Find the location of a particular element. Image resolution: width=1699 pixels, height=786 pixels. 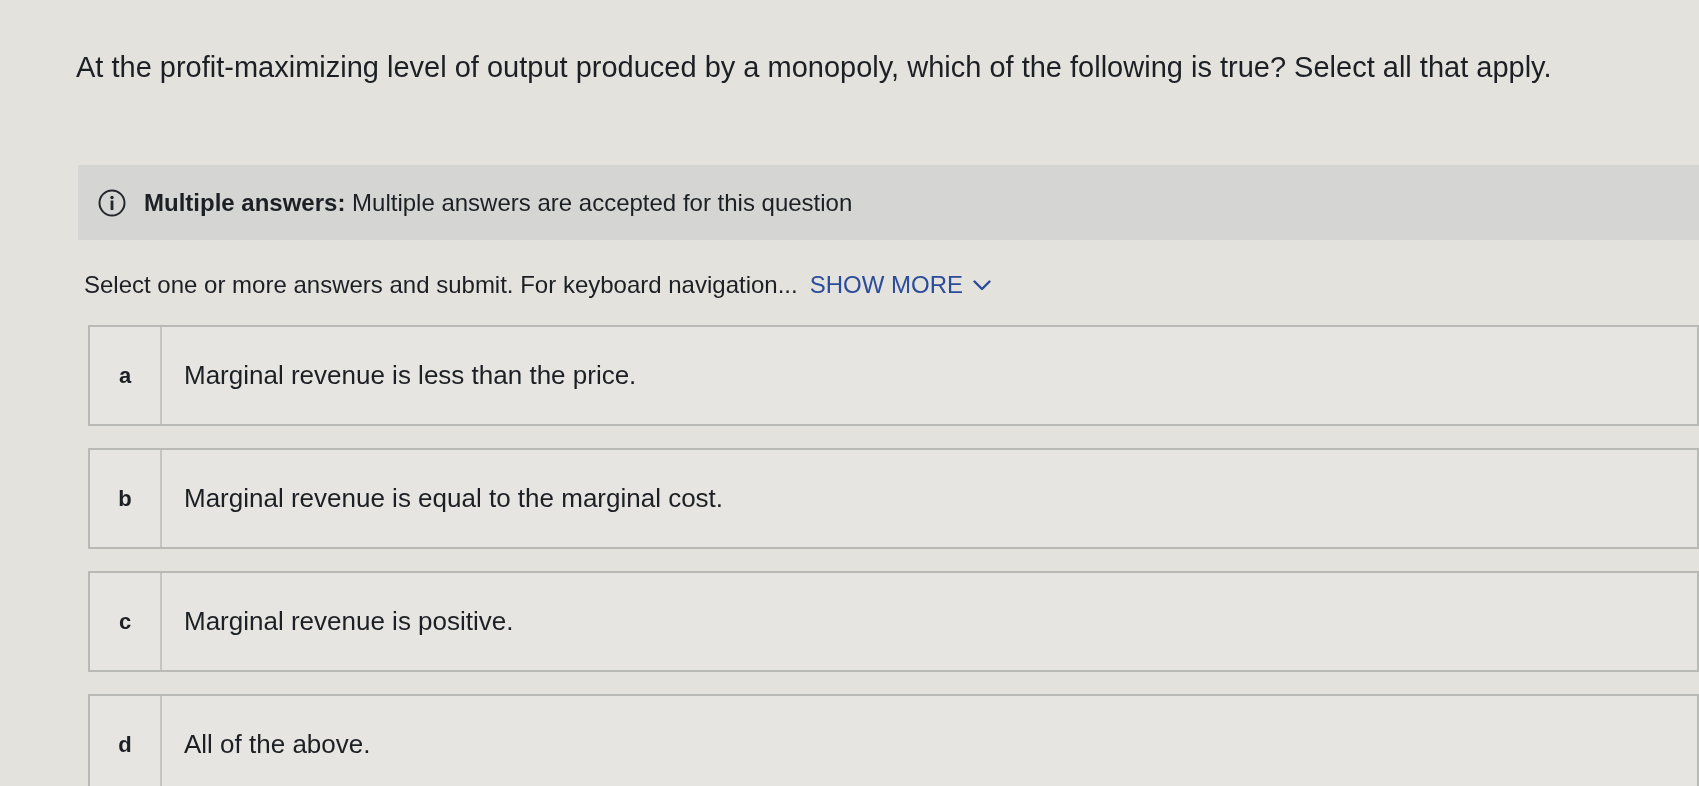

answer-option: a Marginal revenue is less than the price. is located at coordinates (893, 375).